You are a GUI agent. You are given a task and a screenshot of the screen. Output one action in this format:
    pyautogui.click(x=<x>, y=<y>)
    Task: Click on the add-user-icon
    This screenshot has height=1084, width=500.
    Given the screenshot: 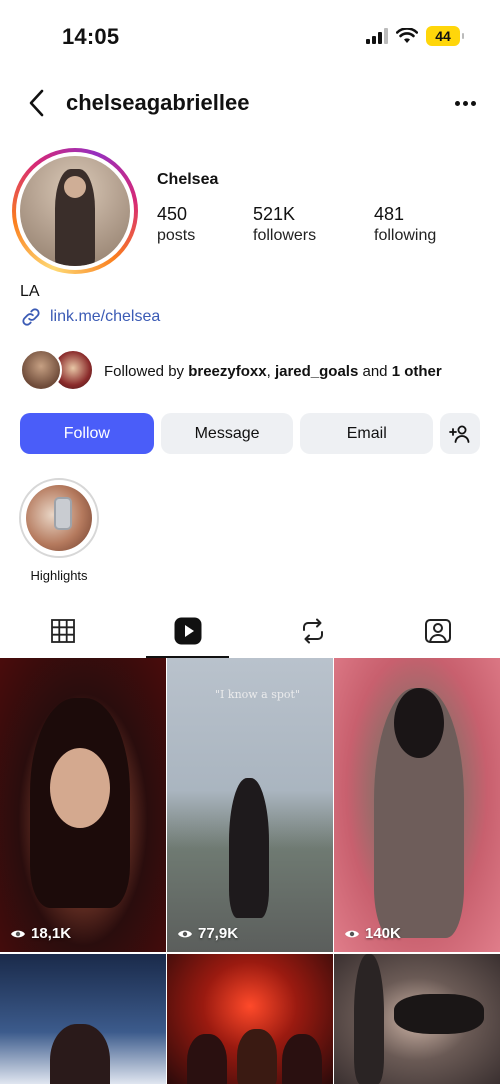 What is the action you would take?
    pyautogui.click(x=459, y=434)
    